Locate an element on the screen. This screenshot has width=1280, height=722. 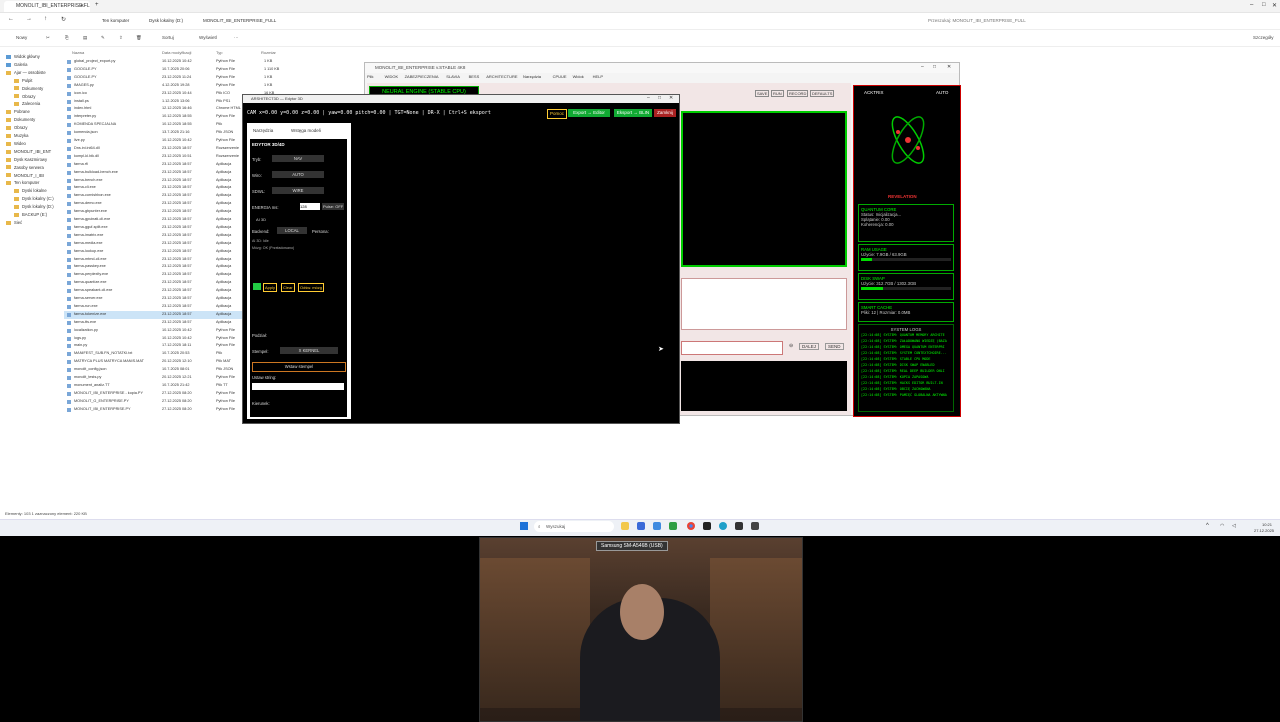
stop-icon: ⊖ is located at coordinates (791, 346).